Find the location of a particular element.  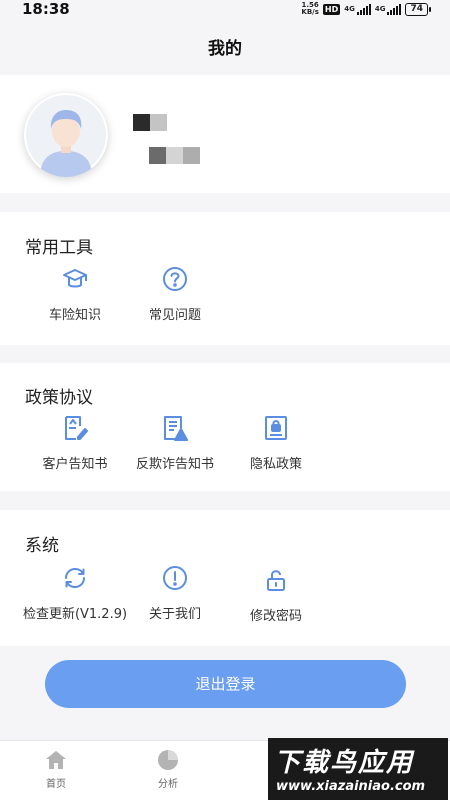

tab-label: 首页 is located at coordinates (56, 784).